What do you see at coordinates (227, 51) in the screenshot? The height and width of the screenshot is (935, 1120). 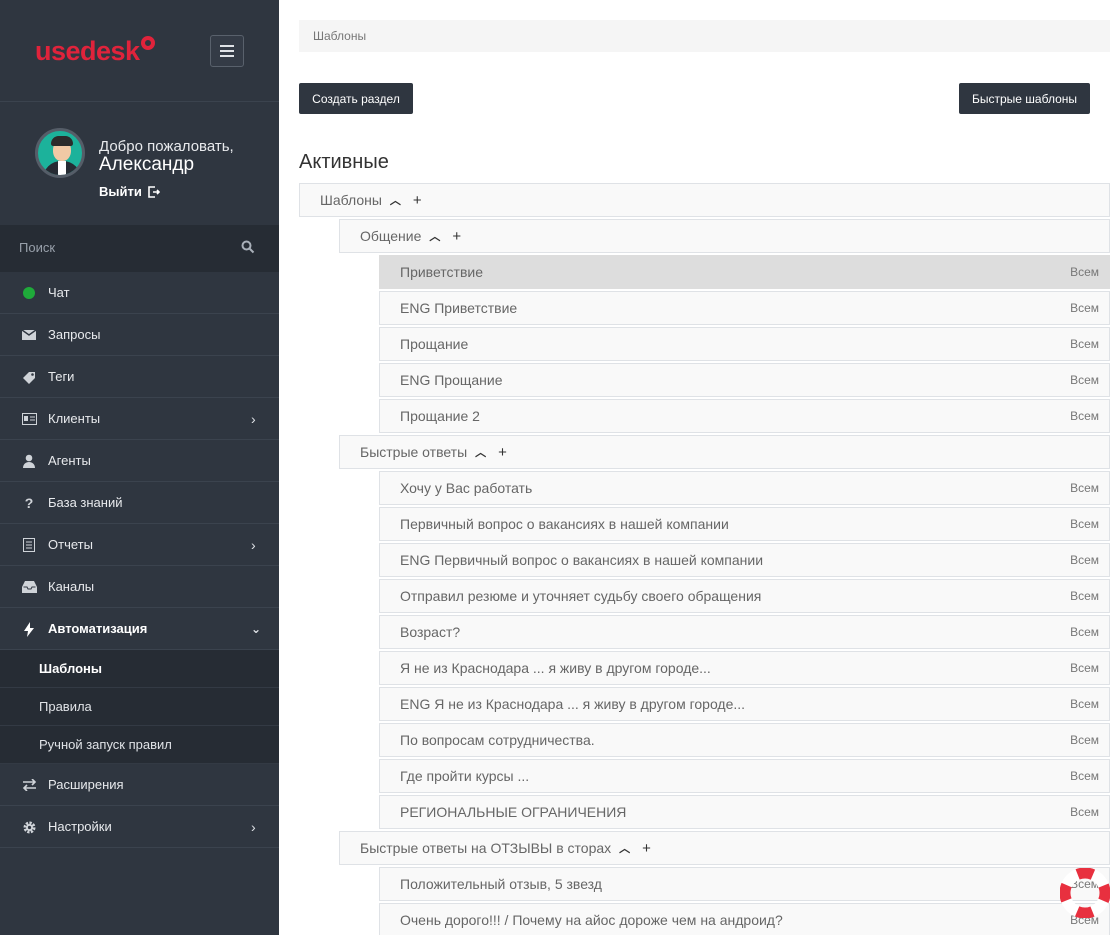 I see `menu-toggle-button` at bounding box center [227, 51].